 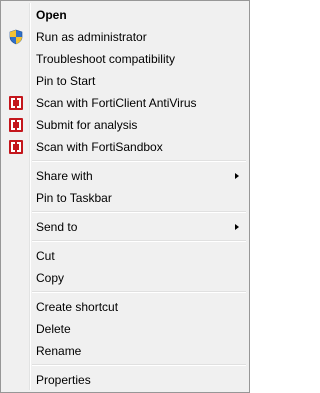 I want to click on menu-item-run-as-administrator: Run as administrator, so click(x=125, y=37).